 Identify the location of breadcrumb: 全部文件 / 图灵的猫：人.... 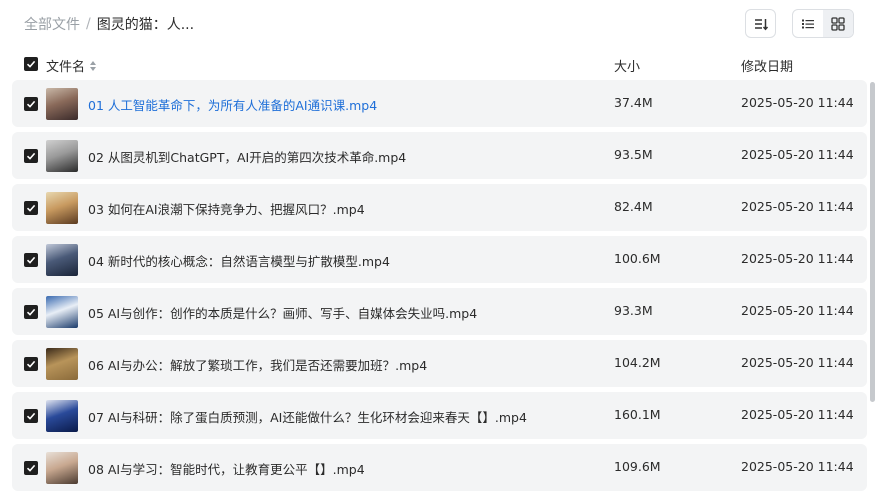
(109, 24).